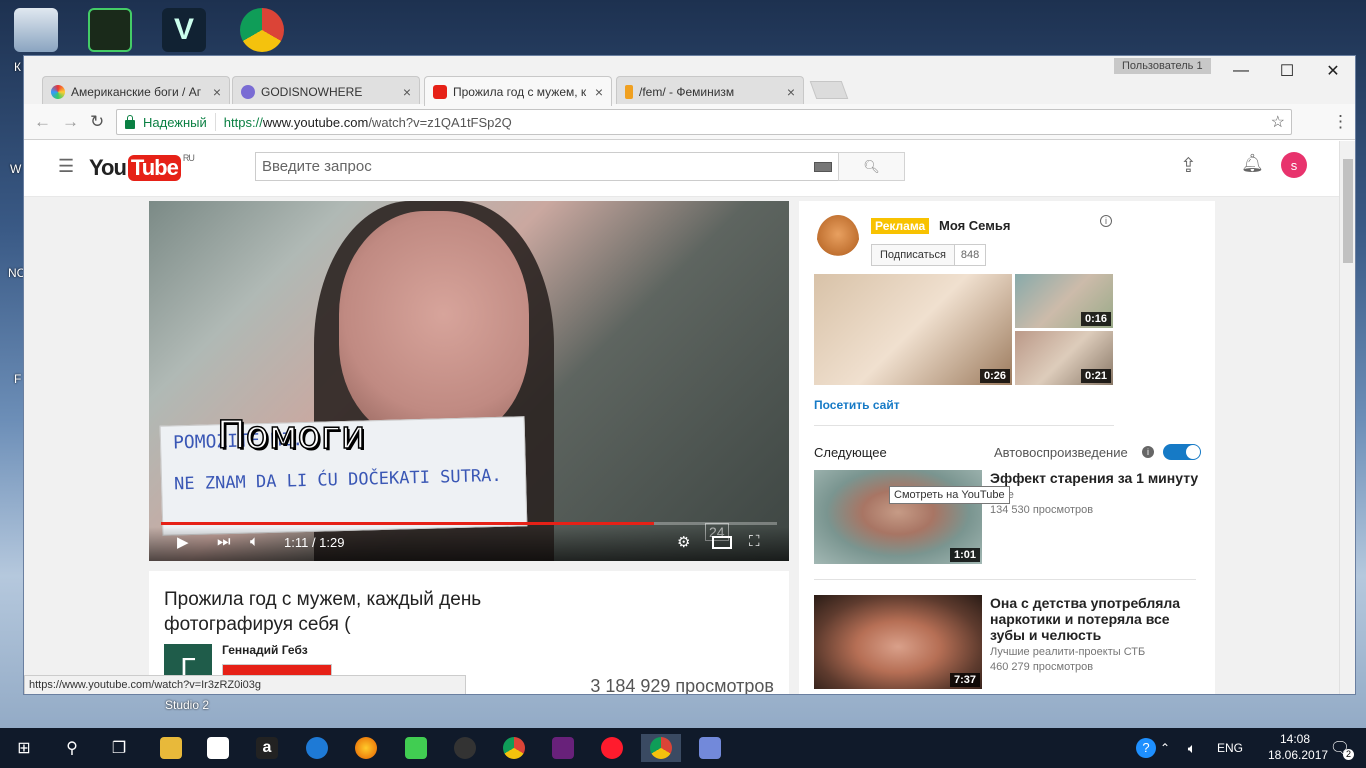  I want to click on tab-american-gods: Американские боги / Аг ×, so click(136, 91).